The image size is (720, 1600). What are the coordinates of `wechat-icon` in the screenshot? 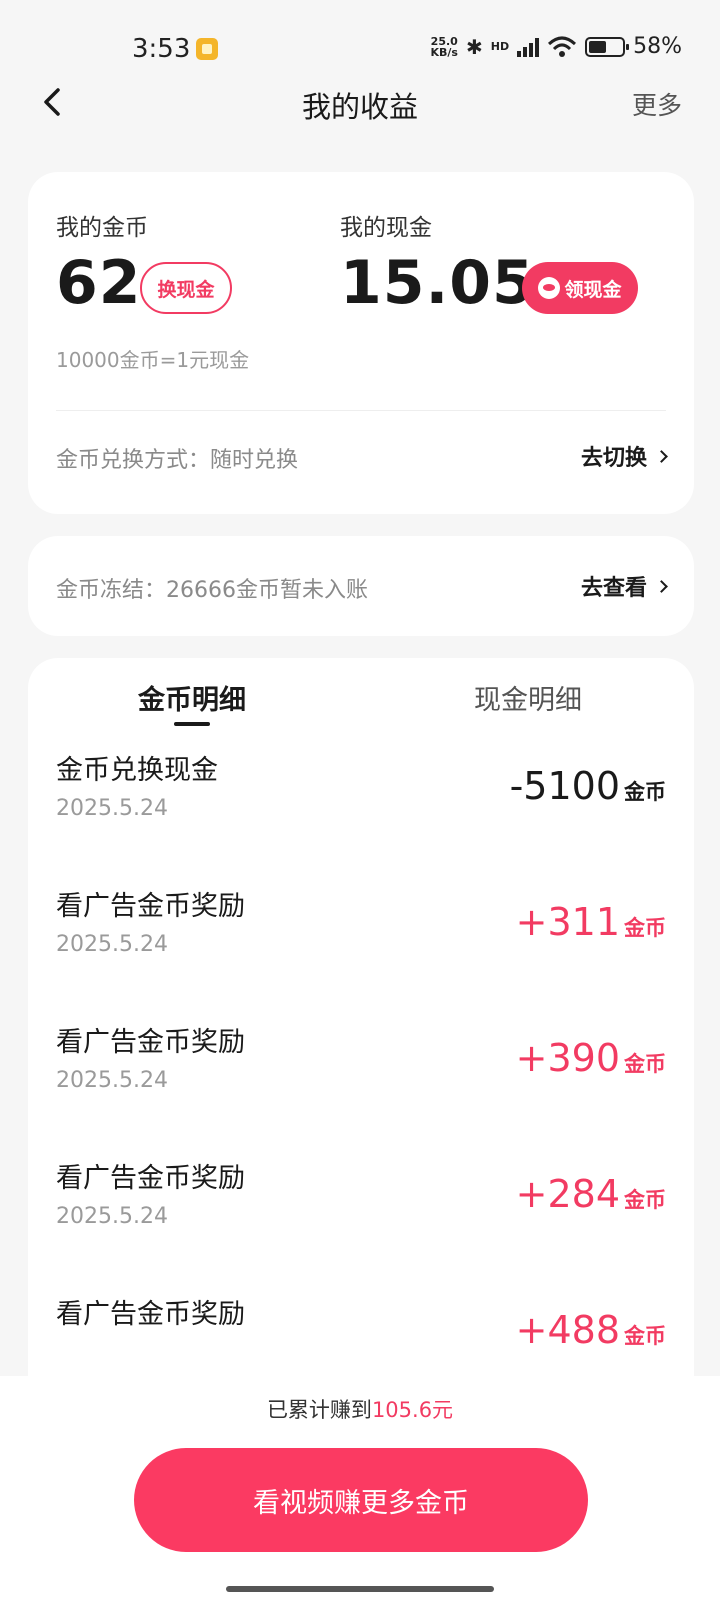 It's located at (549, 288).